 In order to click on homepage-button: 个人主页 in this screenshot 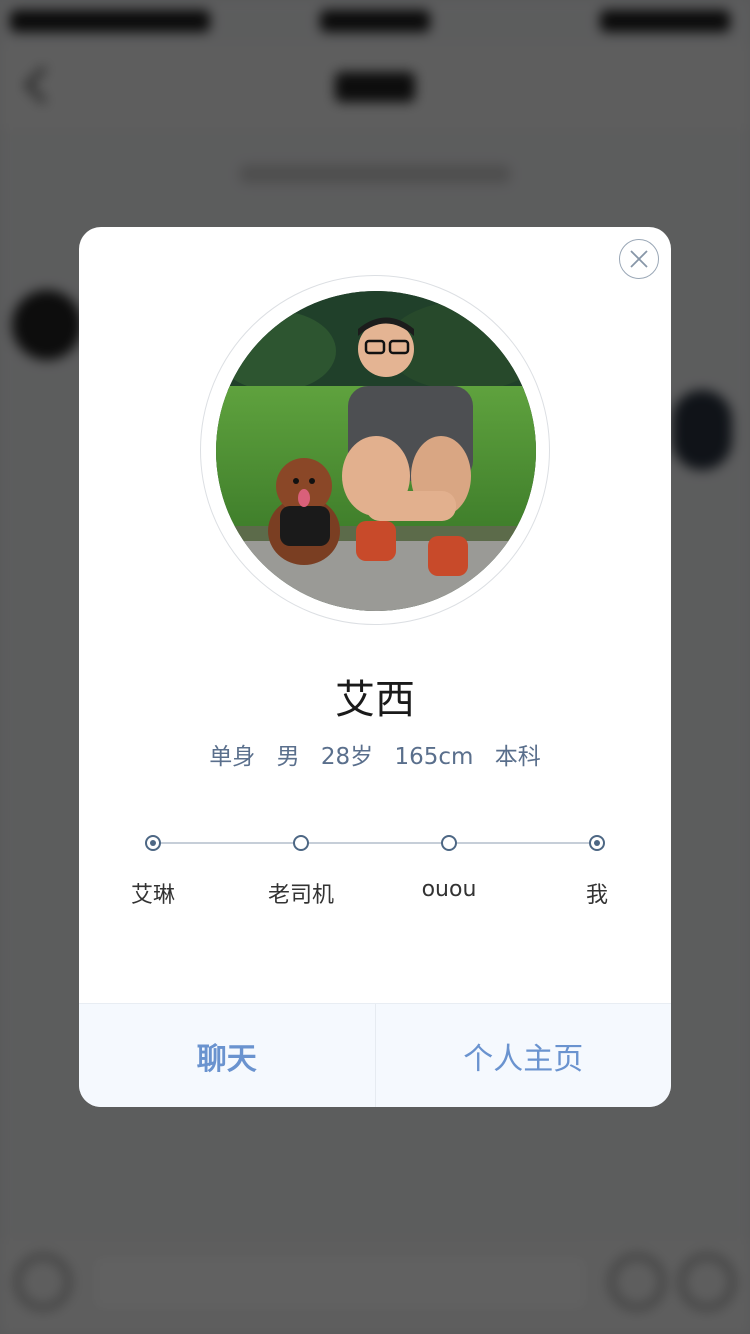, I will do `click(524, 1055)`.